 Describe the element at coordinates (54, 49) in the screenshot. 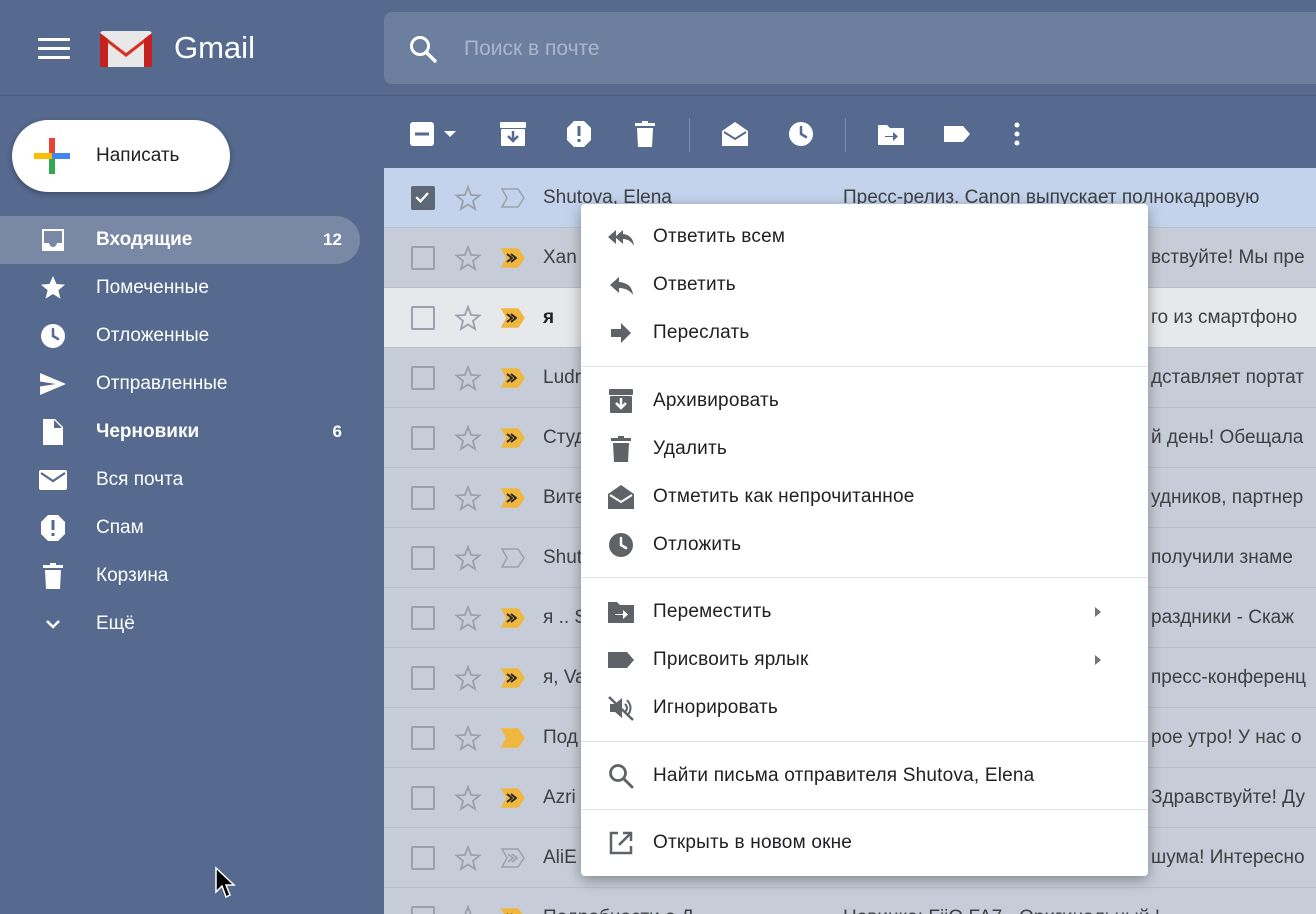

I see `main-menu-button` at that location.